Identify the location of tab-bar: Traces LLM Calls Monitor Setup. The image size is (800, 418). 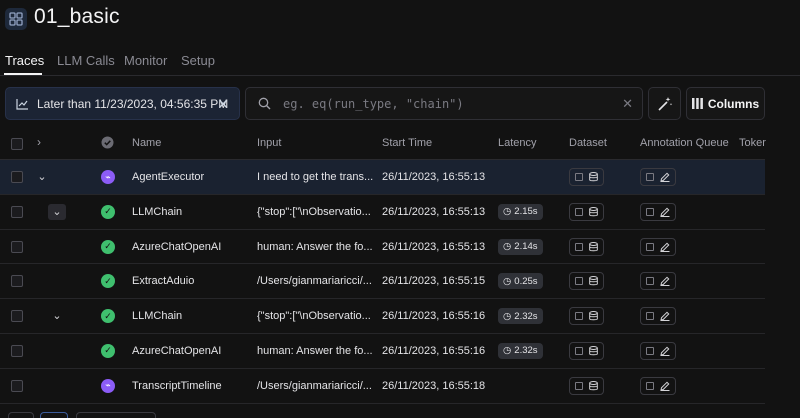
(400, 63).